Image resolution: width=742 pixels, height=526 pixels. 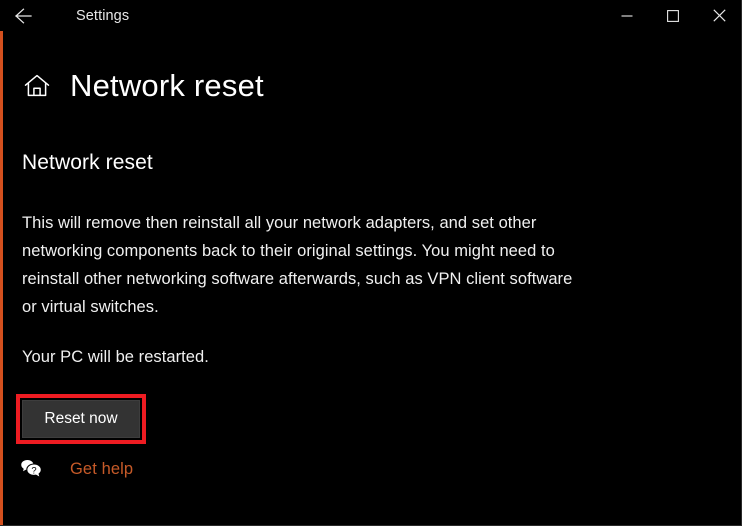 I want to click on window-controls, so click(x=672, y=15).